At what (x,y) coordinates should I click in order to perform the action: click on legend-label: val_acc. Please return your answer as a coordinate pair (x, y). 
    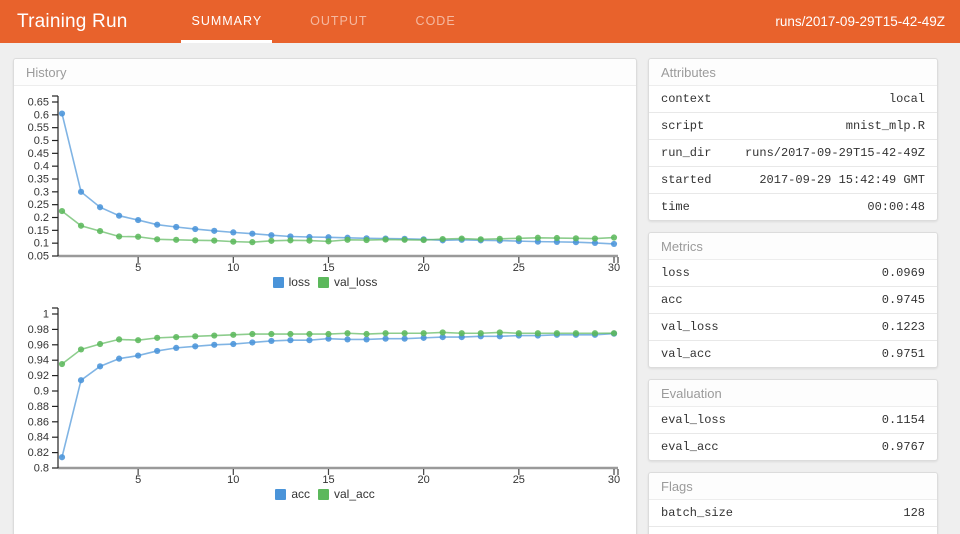
    Looking at the image, I should click on (354, 494).